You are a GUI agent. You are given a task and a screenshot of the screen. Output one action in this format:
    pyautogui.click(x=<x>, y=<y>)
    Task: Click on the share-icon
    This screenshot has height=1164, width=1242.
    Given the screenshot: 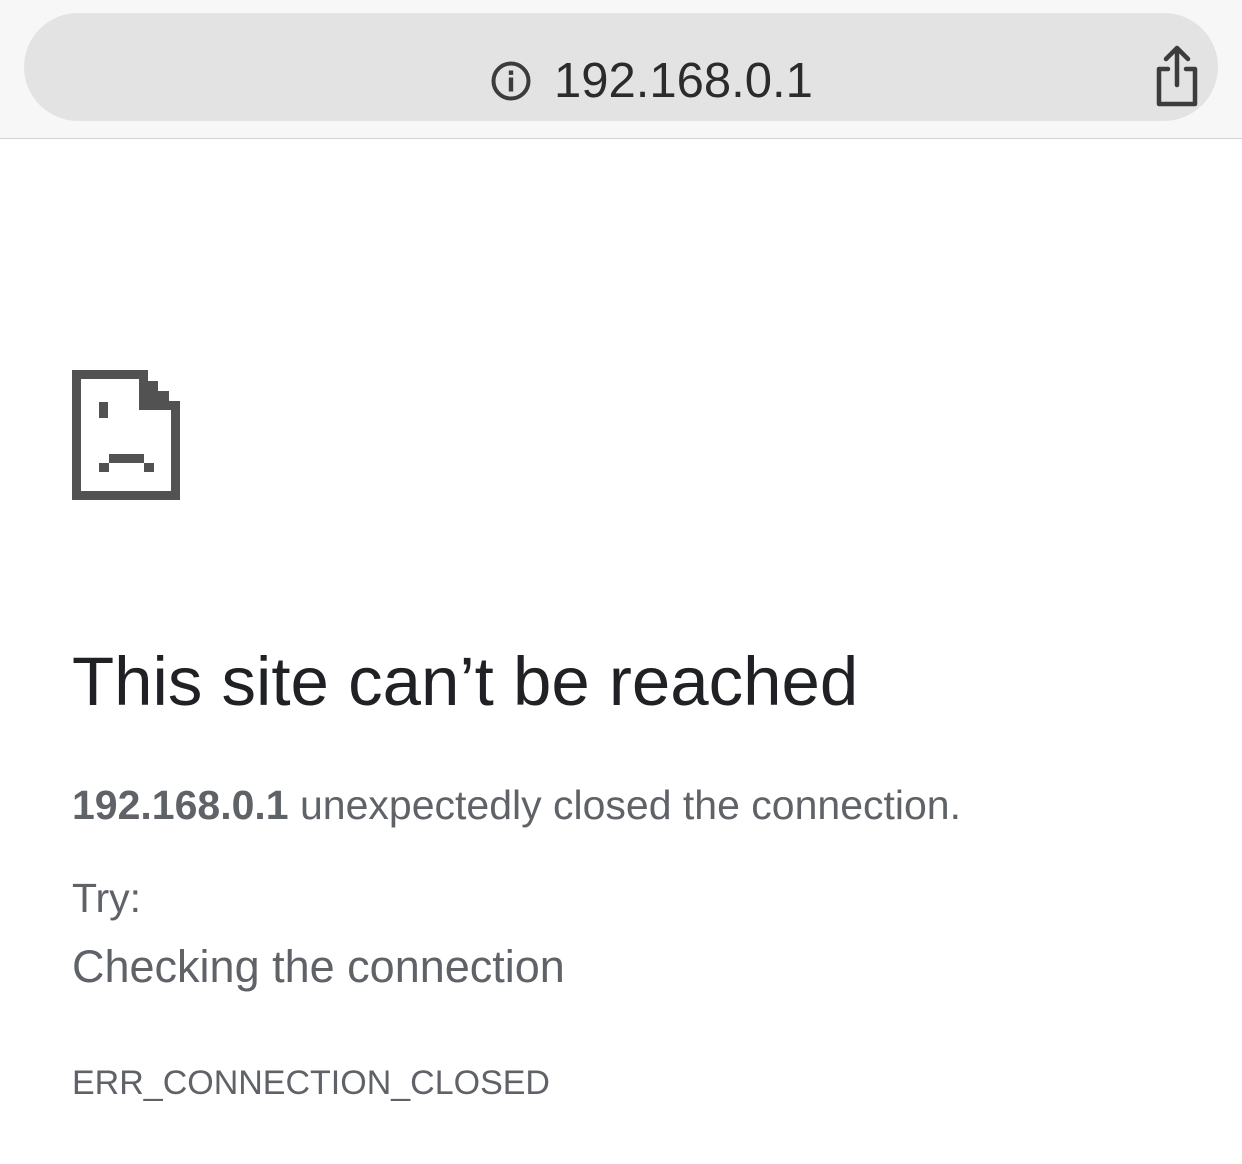 What is the action you would take?
    pyautogui.click(x=1177, y=76)
    